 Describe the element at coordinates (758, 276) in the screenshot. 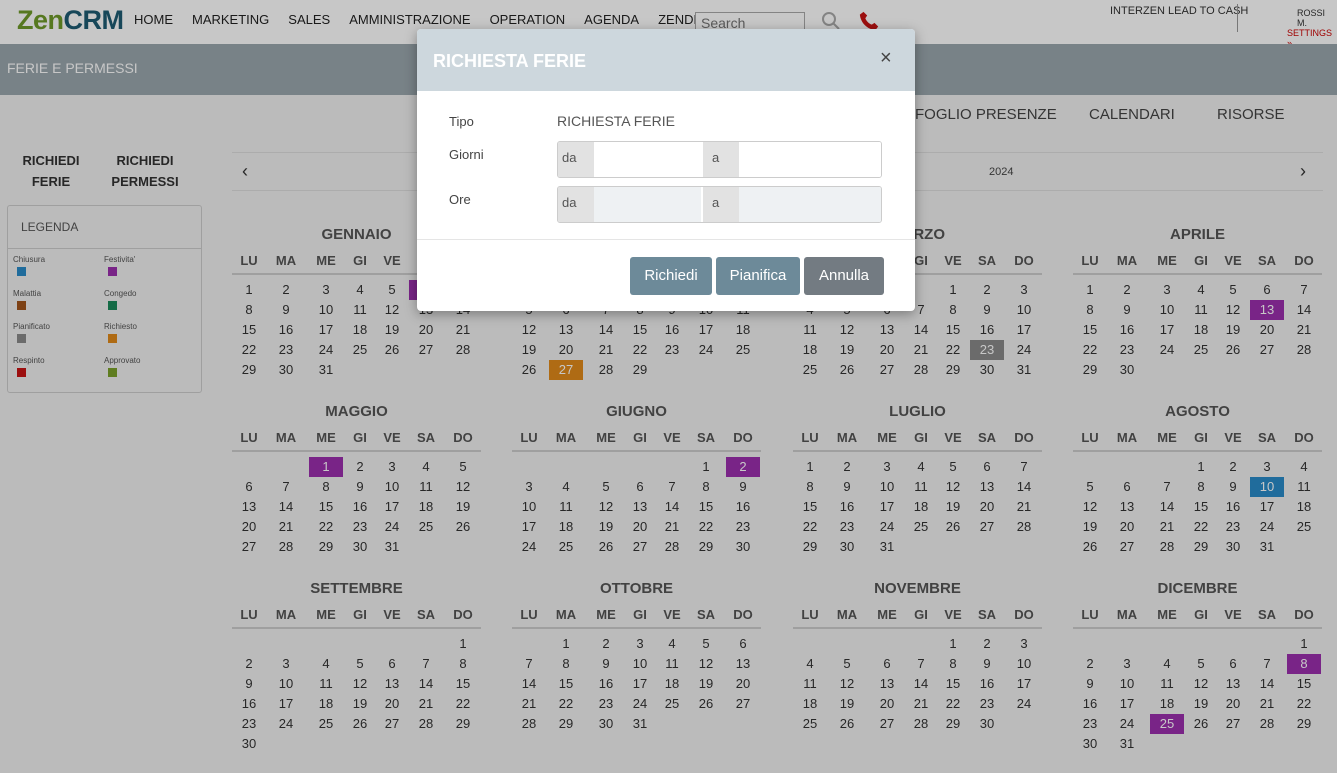

I see `pianifica-button: Pianifica` at that location.